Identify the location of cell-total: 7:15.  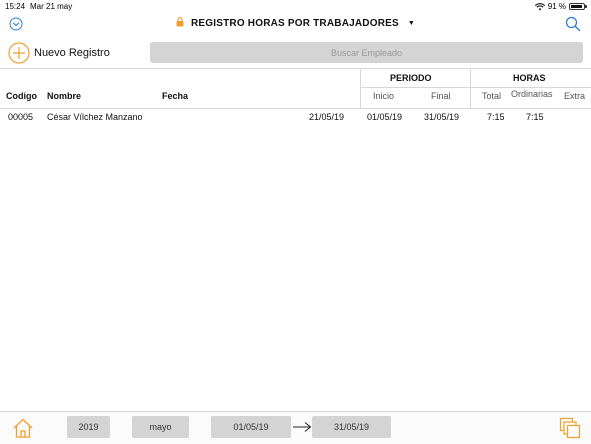
(496, 117).